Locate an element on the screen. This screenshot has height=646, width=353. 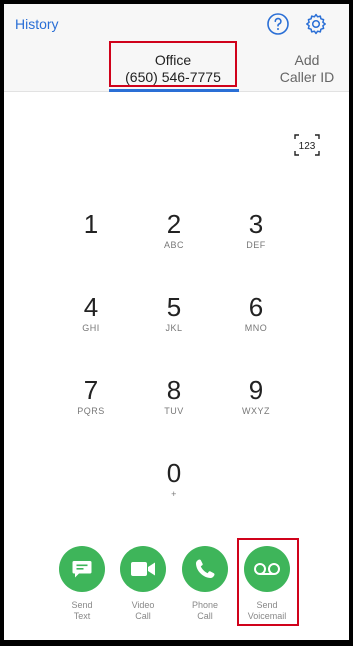
key-letters: PQRS is located at coordinates (91, 411).